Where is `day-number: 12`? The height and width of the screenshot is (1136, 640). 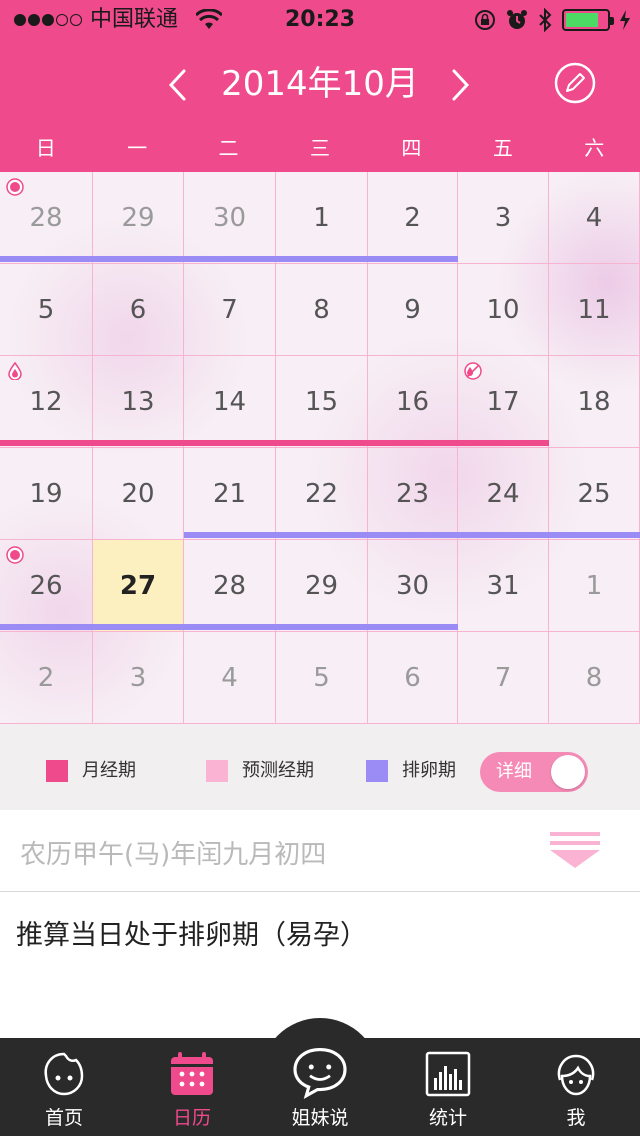
day-number: 12 is located at coordinates (46, 402).